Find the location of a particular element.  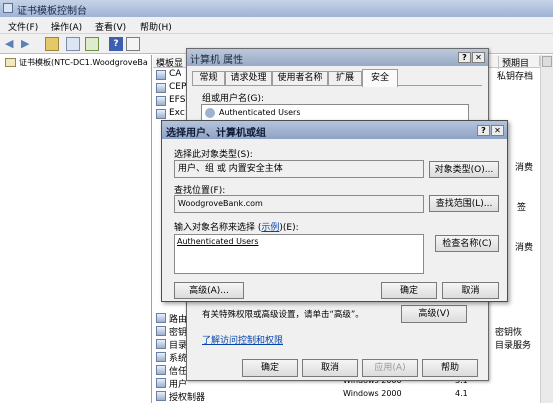

select-help-button: ? is located at coordinates (483, 130).